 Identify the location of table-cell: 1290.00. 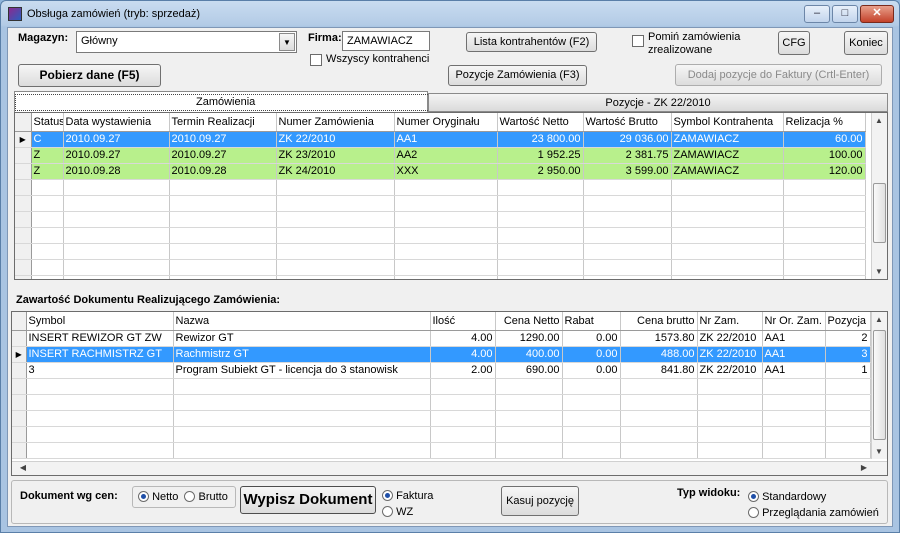
(529, 338).